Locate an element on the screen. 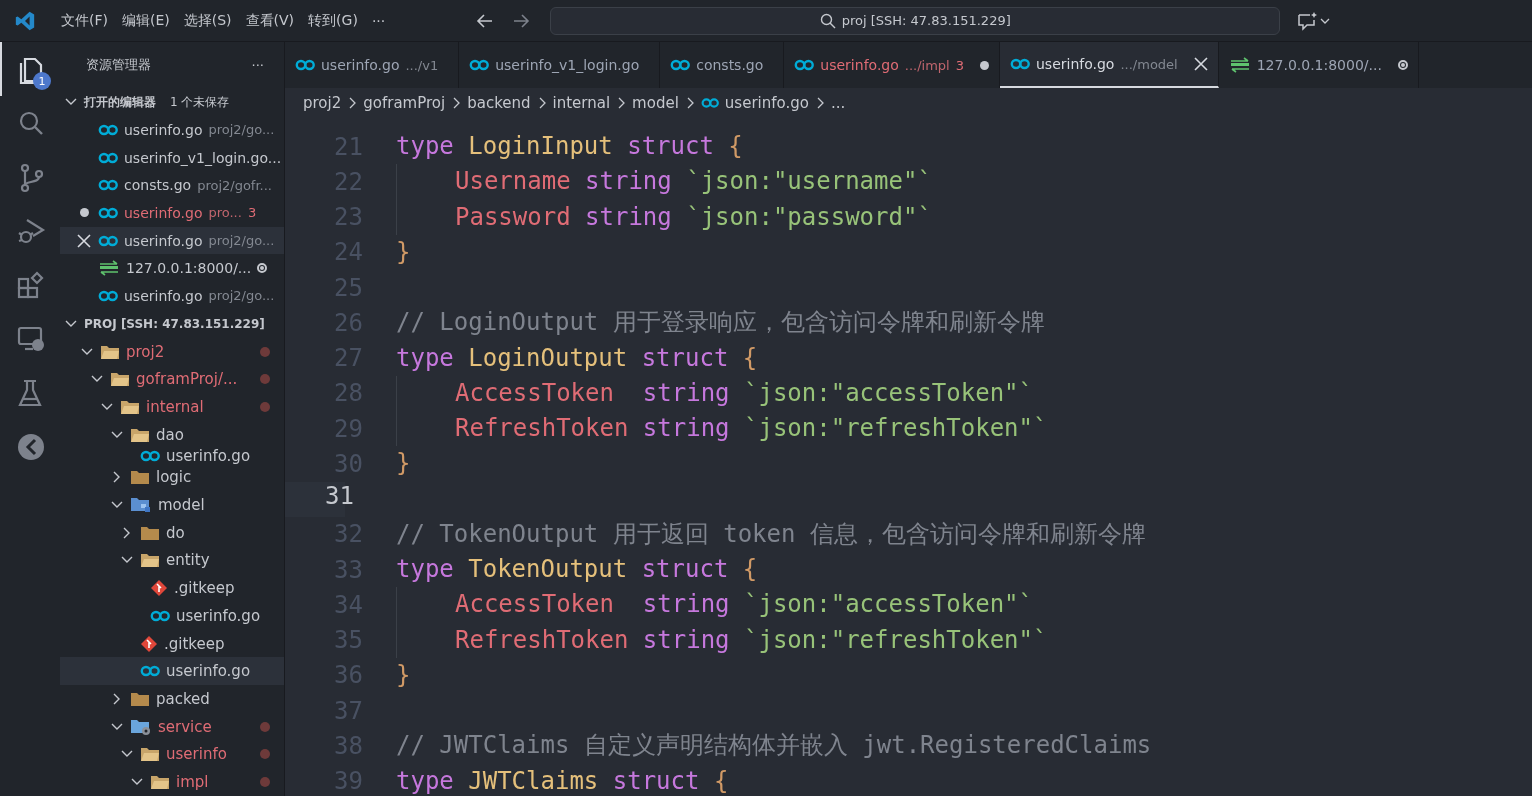 The width and height of the screenshot is (1532, 796). chat-sparkle-icon is located at coordinates (1307, 20).